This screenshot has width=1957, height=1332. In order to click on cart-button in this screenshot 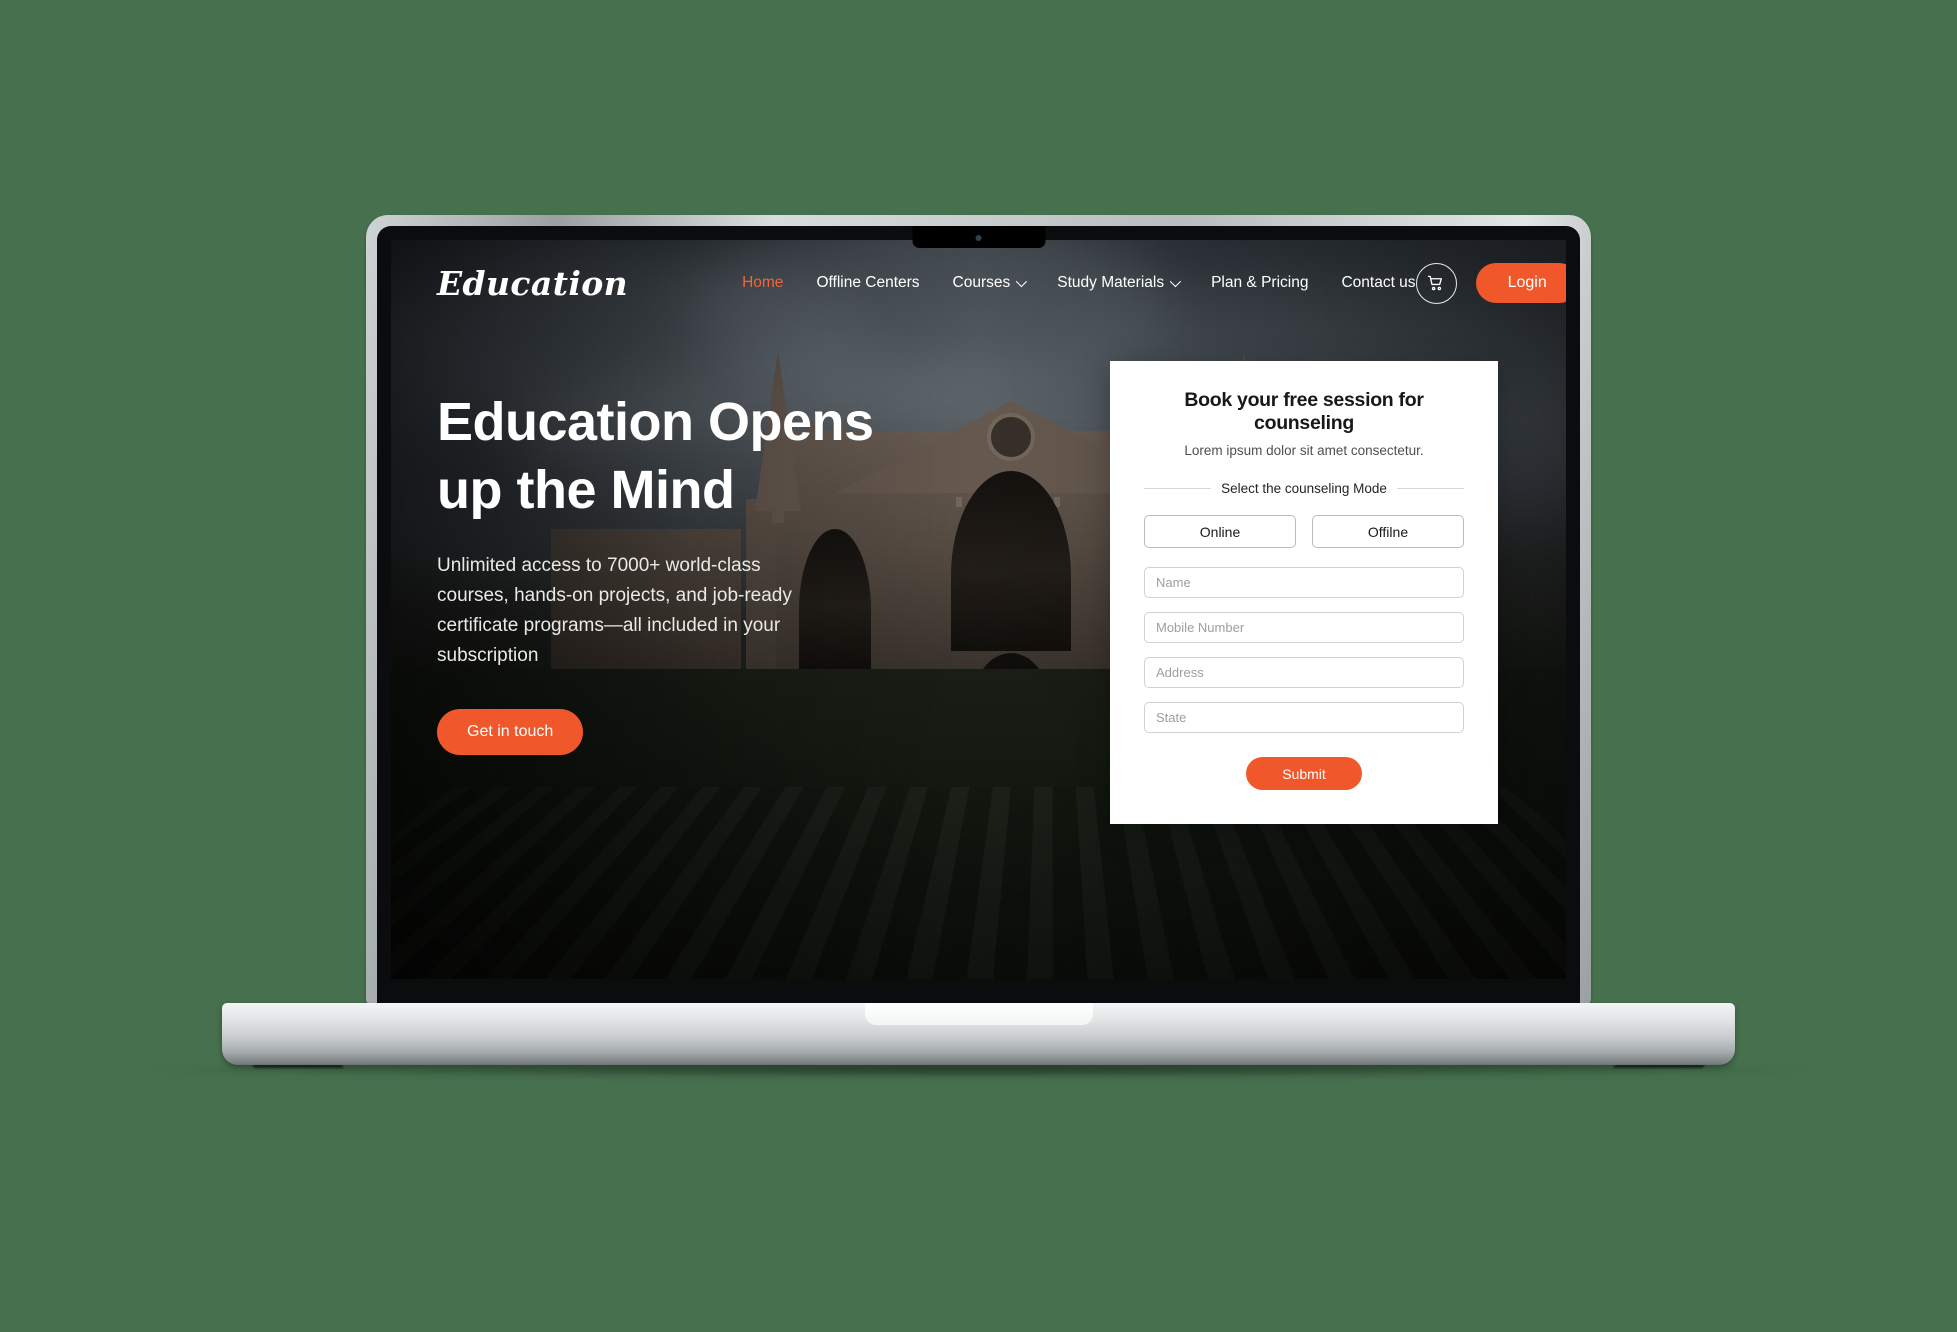, I will do `click(1436, 283)`.